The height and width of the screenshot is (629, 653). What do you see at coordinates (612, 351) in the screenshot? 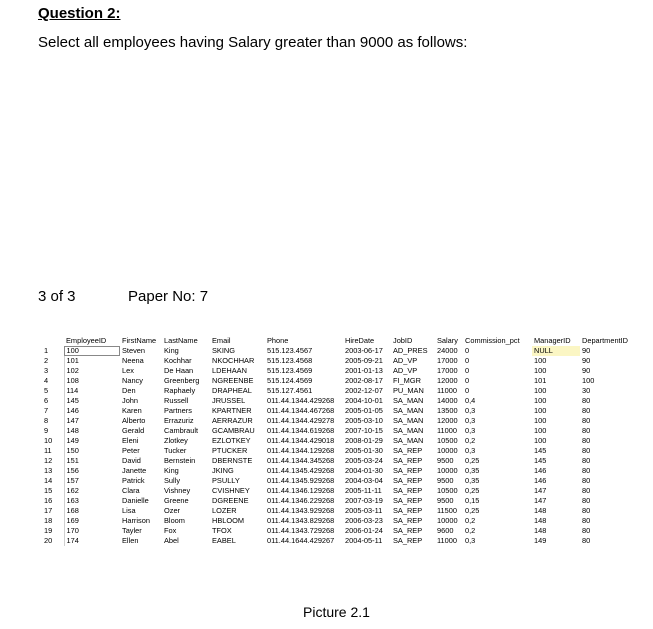
I see `table-cell: 90` at bounding box center [612, 351].